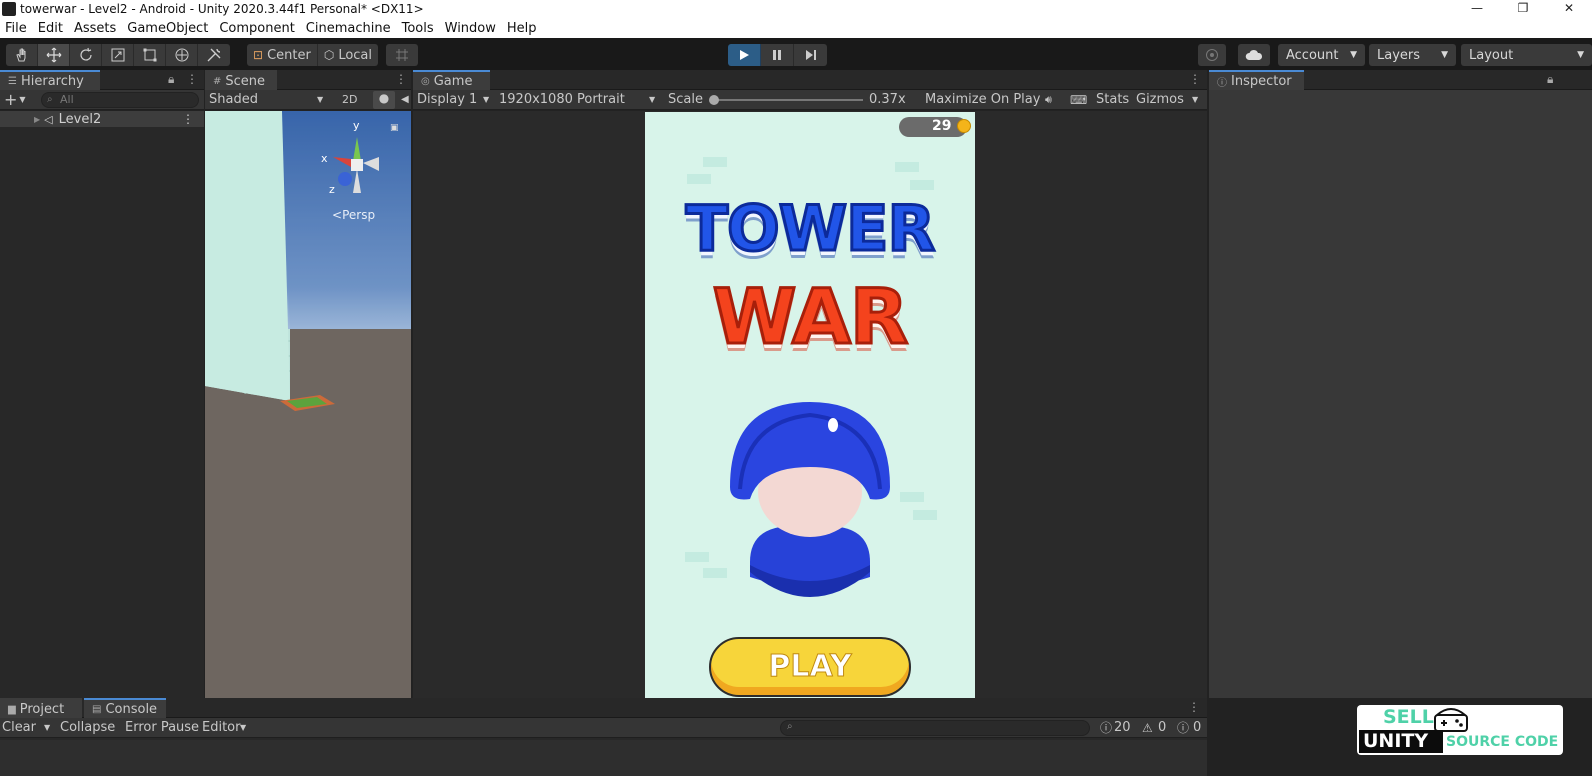  I want to click on error-count: 0, so click(1197, 727).